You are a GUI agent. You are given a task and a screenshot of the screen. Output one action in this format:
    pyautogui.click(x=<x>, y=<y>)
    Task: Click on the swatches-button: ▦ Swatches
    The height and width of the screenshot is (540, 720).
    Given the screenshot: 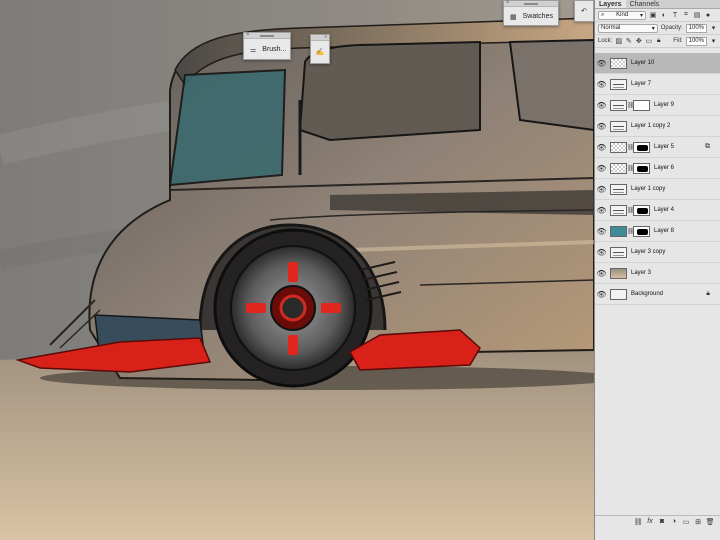 What is the action you would take?
    pyautogui.click(x=531, y=16)
    